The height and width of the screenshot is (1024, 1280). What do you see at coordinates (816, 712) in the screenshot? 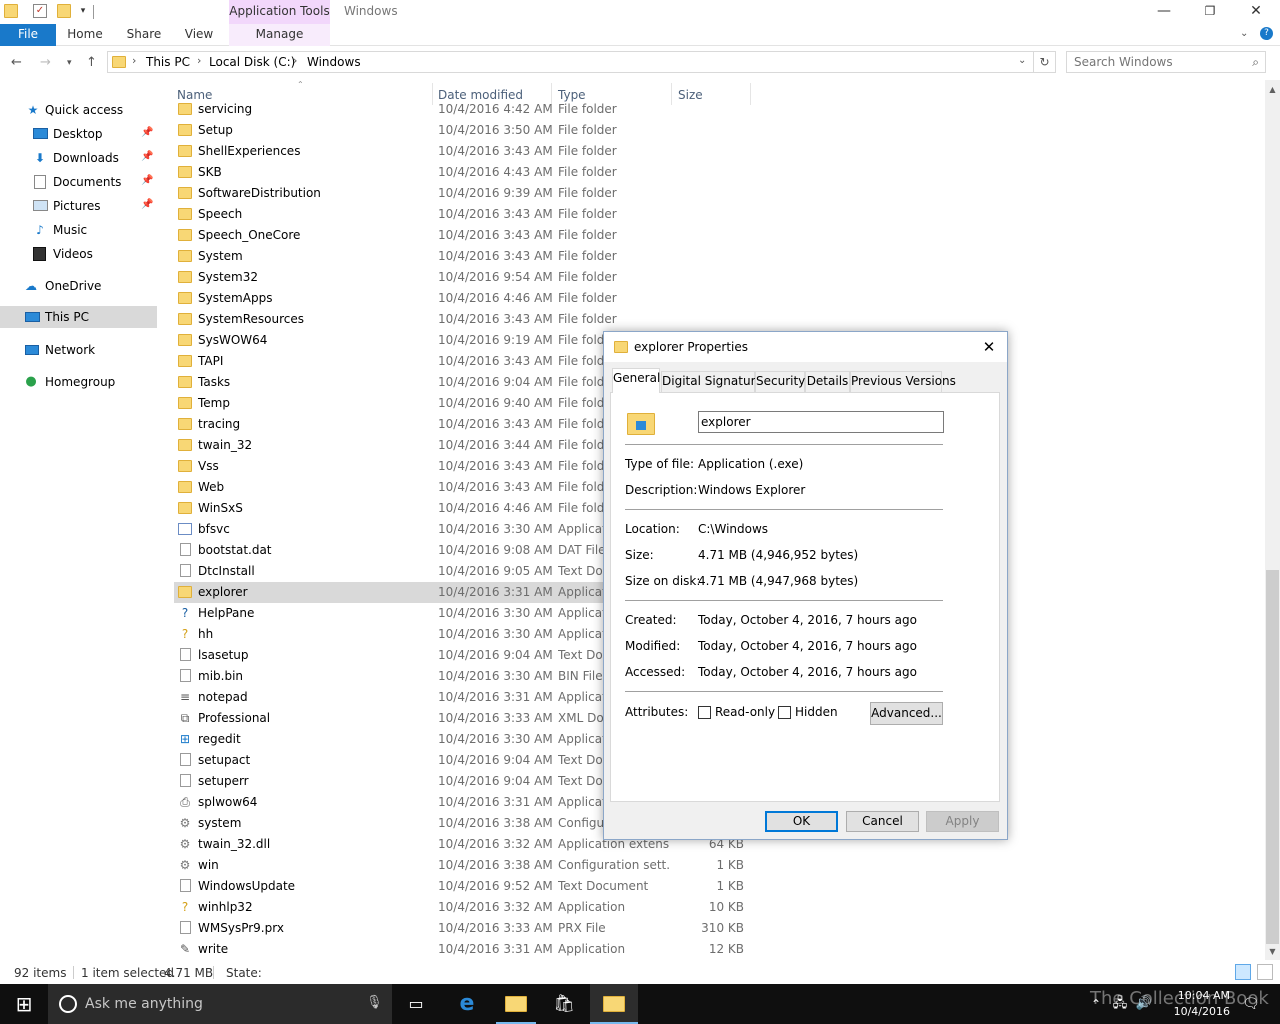
I see `hidden-label: Hidden` at bounding box center [816, 712].